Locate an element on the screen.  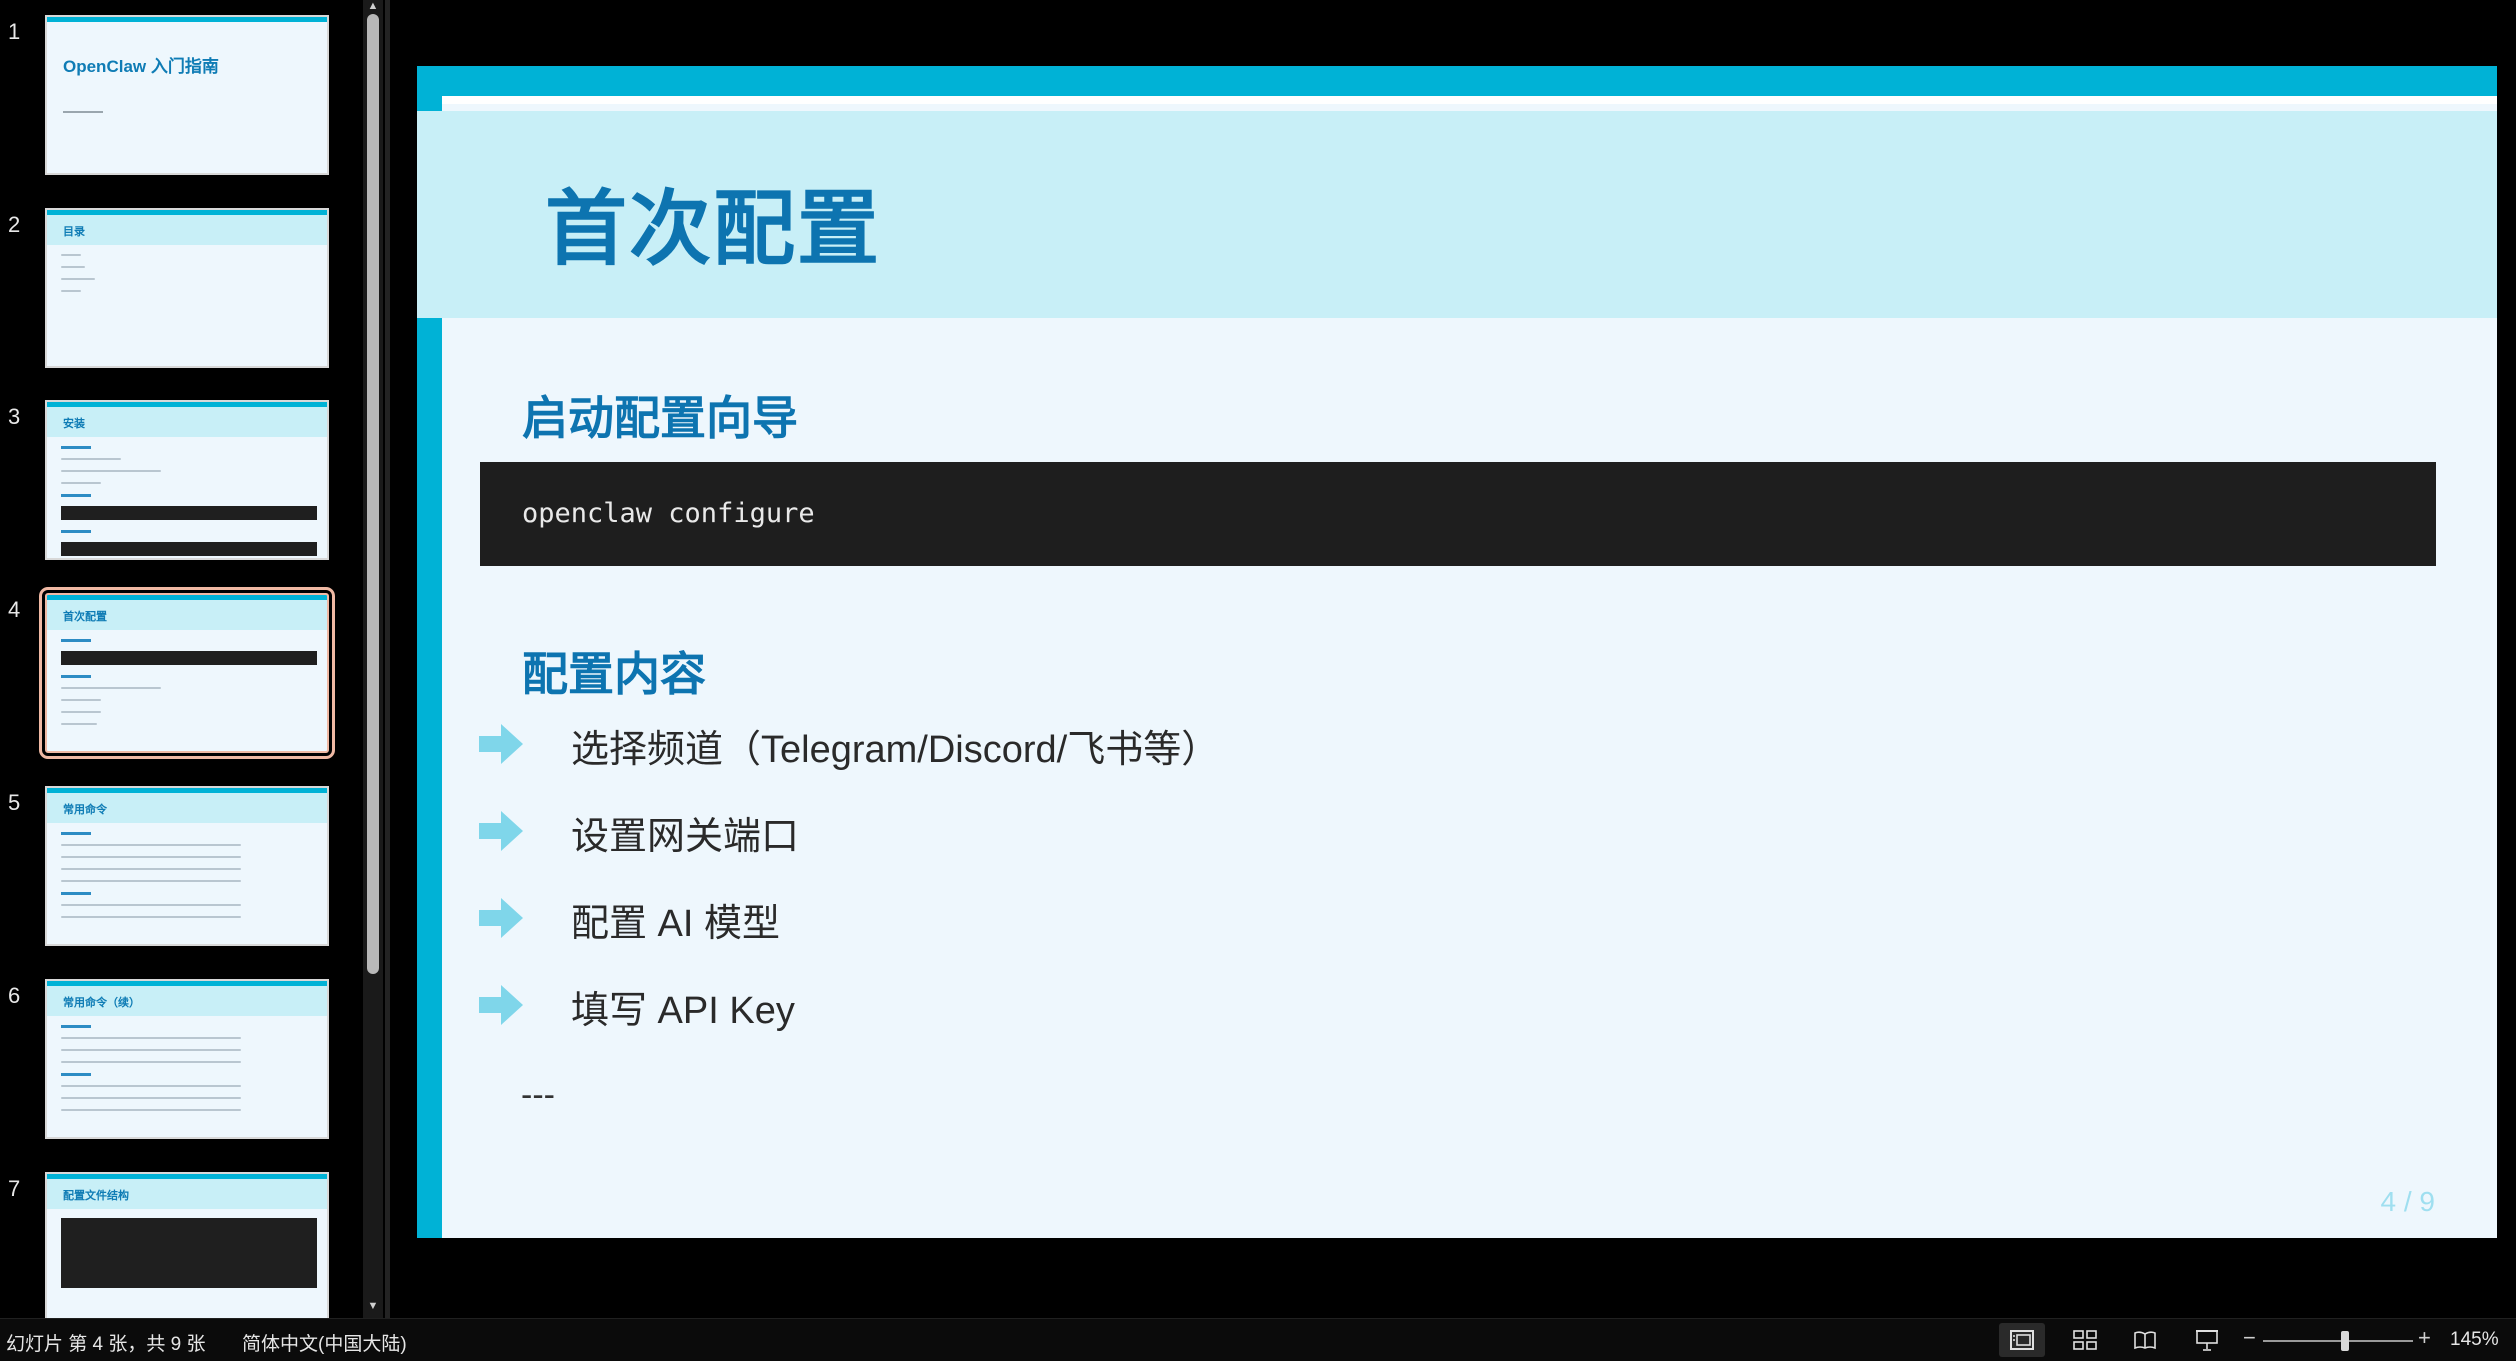
slideshow-icon is located at coordinates (2207, 1340).